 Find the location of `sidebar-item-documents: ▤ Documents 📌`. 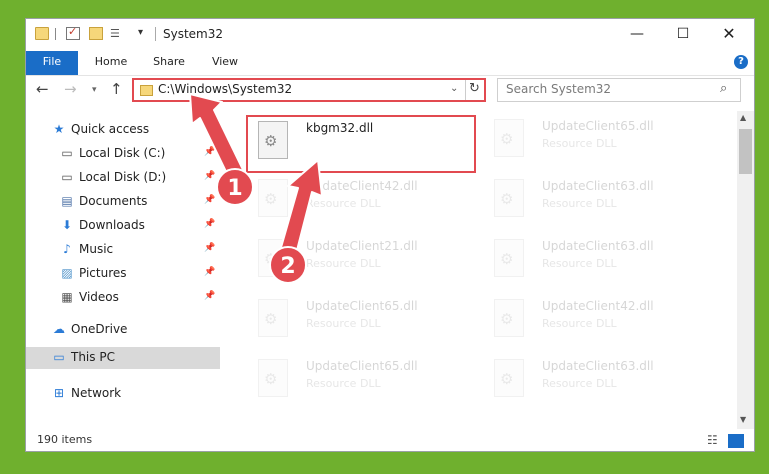

sidebar-item-documents: ▤ Documents 📌 is located at coordinates (123, 202).